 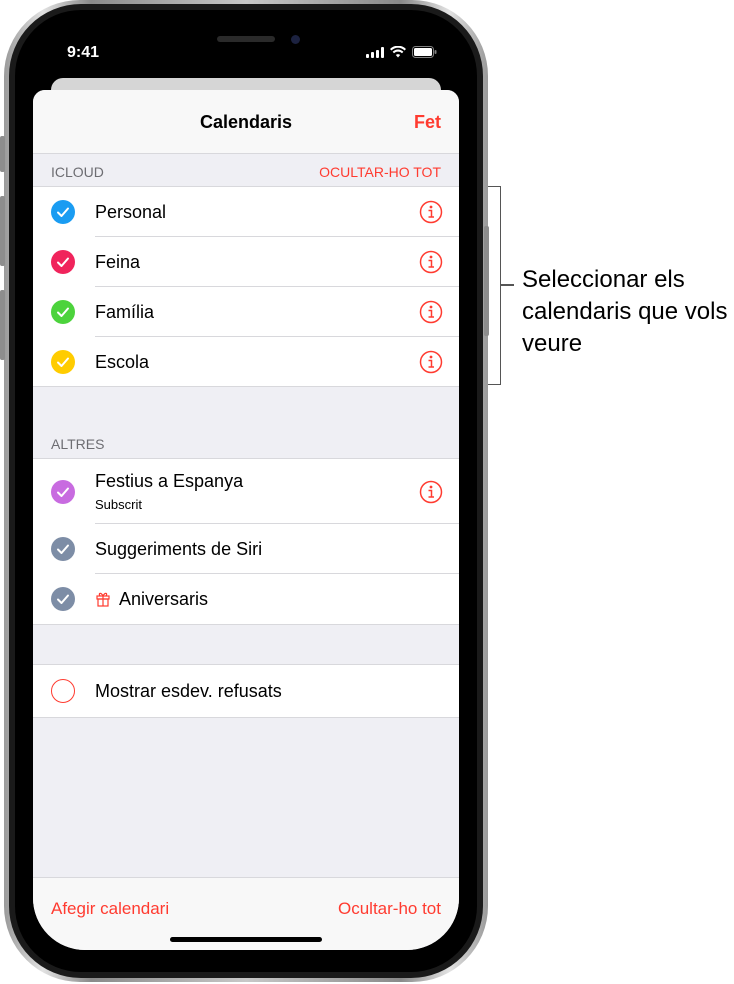 I want to click on wifi-icon, so click(x=398, y=52).